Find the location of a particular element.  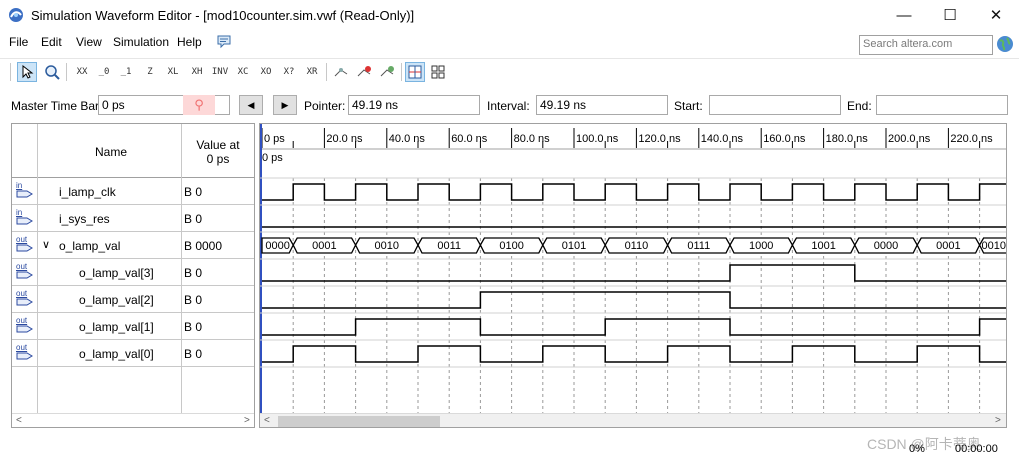

menu-view: View is located at coordinates (89, 42).